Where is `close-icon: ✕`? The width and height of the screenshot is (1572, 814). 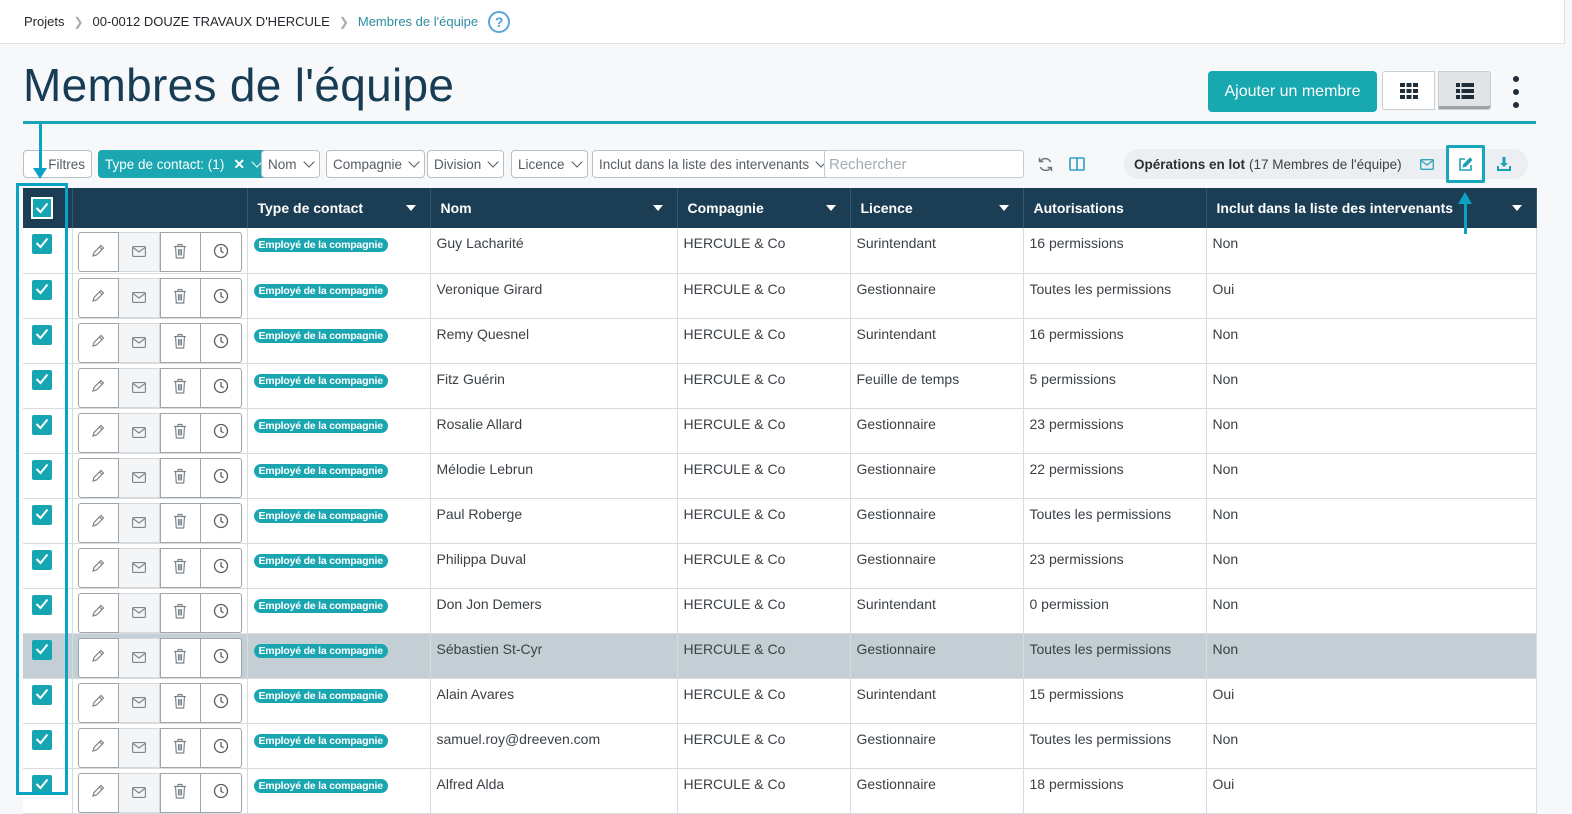
close-icon: ✕ is located at coordinates (239, 164).